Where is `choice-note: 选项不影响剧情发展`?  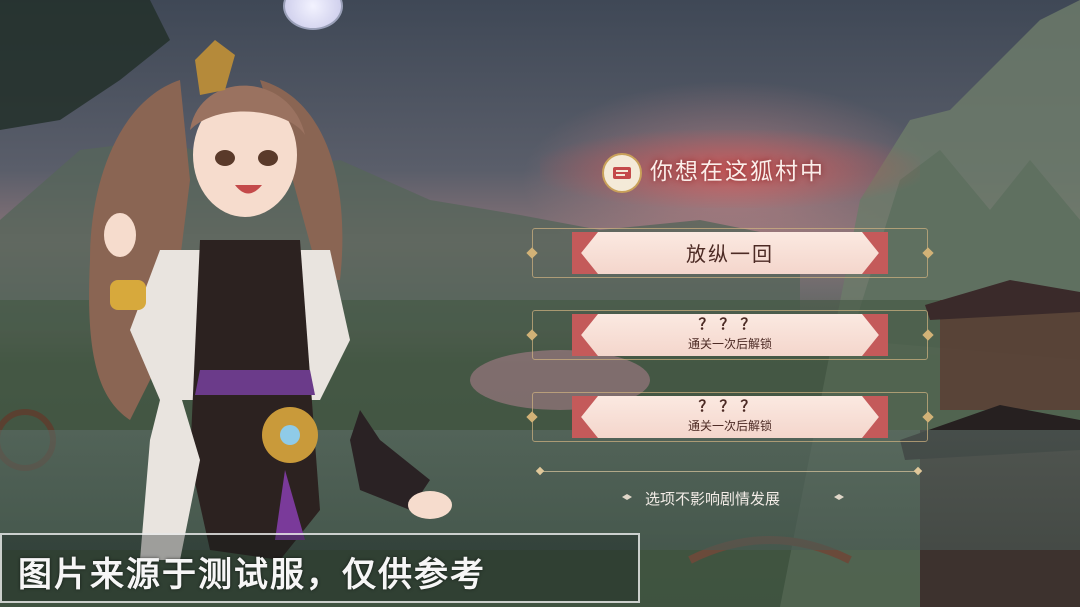
choice-note: 选项不影响剧情发展 is located at coordinates (713, 499).